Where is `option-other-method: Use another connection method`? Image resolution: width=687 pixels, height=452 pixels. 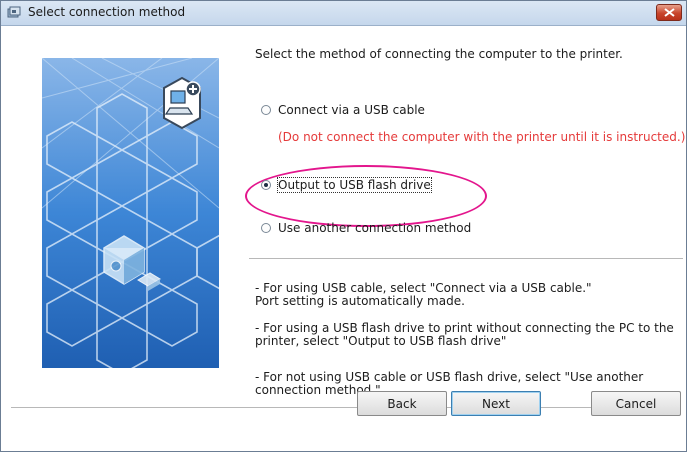 option-other-method: Use another connection method is located at coordinates (366, 228).